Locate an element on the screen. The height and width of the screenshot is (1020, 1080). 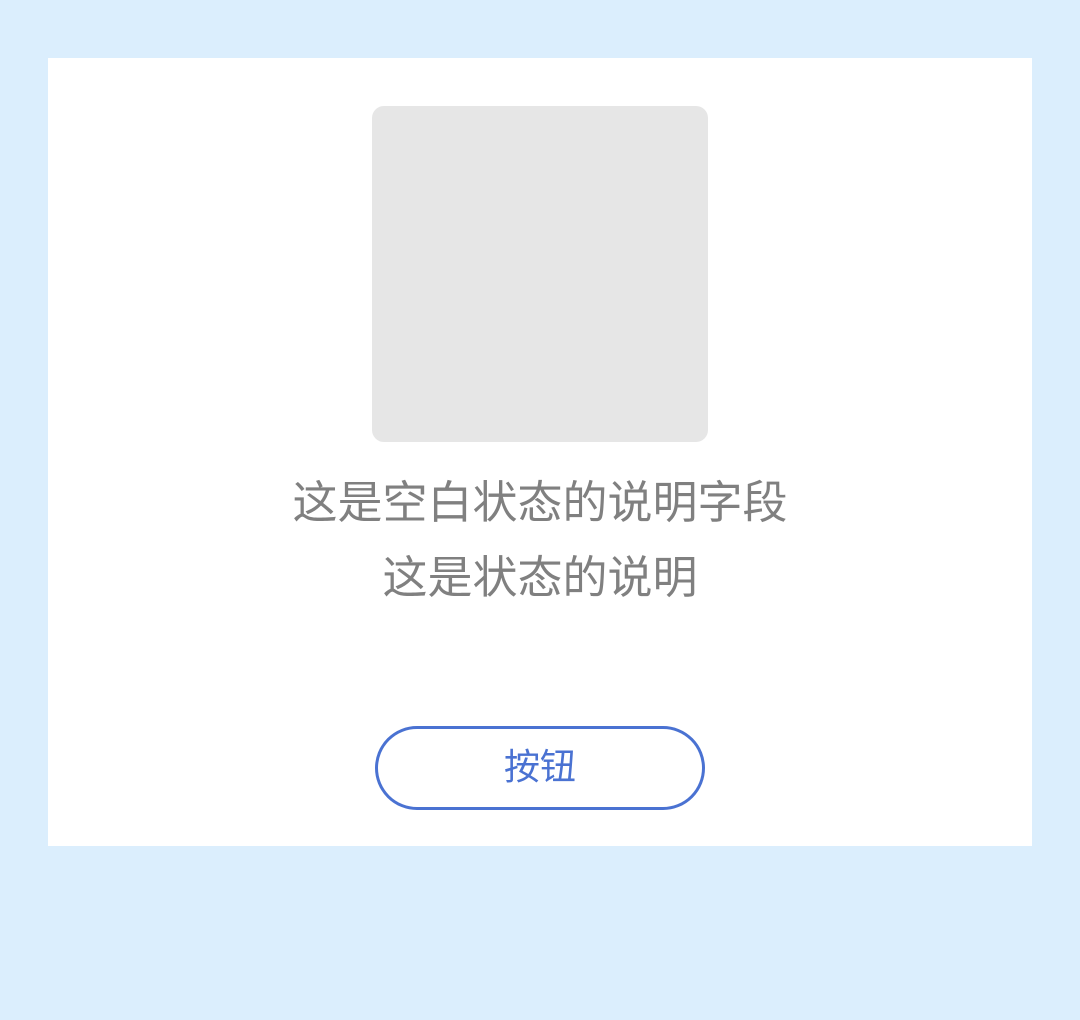
empty-state-image-placeholder is located at coordinates (540, 274).